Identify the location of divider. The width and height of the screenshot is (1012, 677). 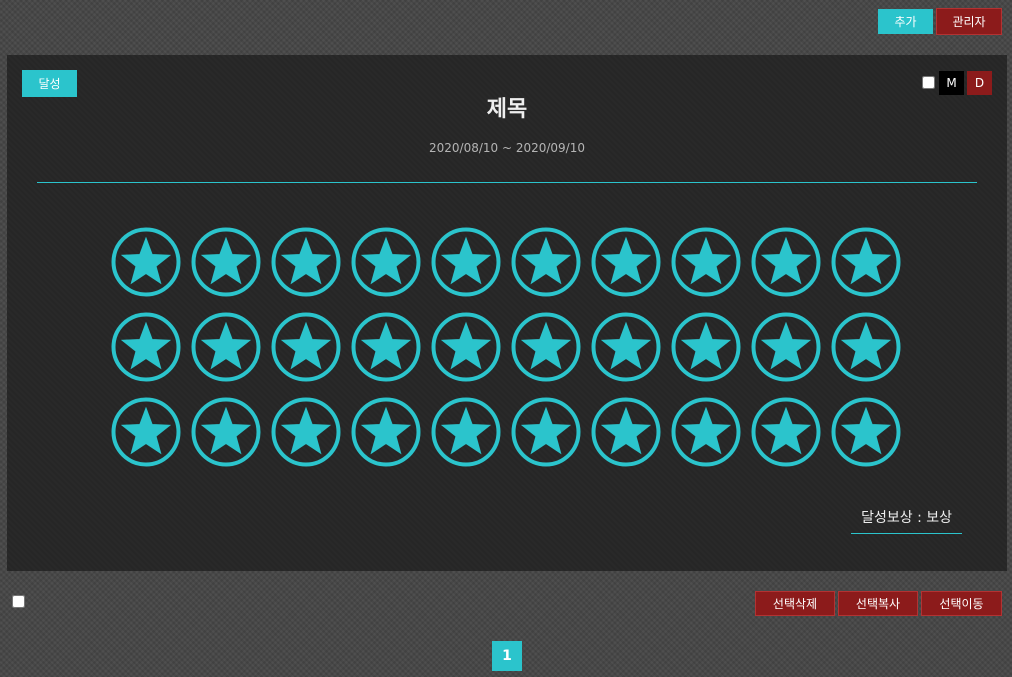
(507, 182).